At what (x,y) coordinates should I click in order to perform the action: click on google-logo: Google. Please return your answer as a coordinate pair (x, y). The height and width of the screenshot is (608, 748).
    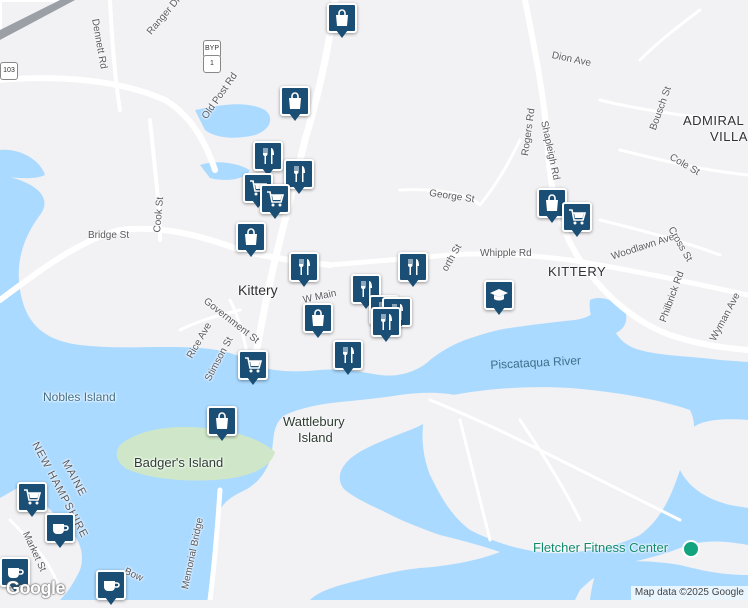
    Looking at the image, I should click on (36, 588).